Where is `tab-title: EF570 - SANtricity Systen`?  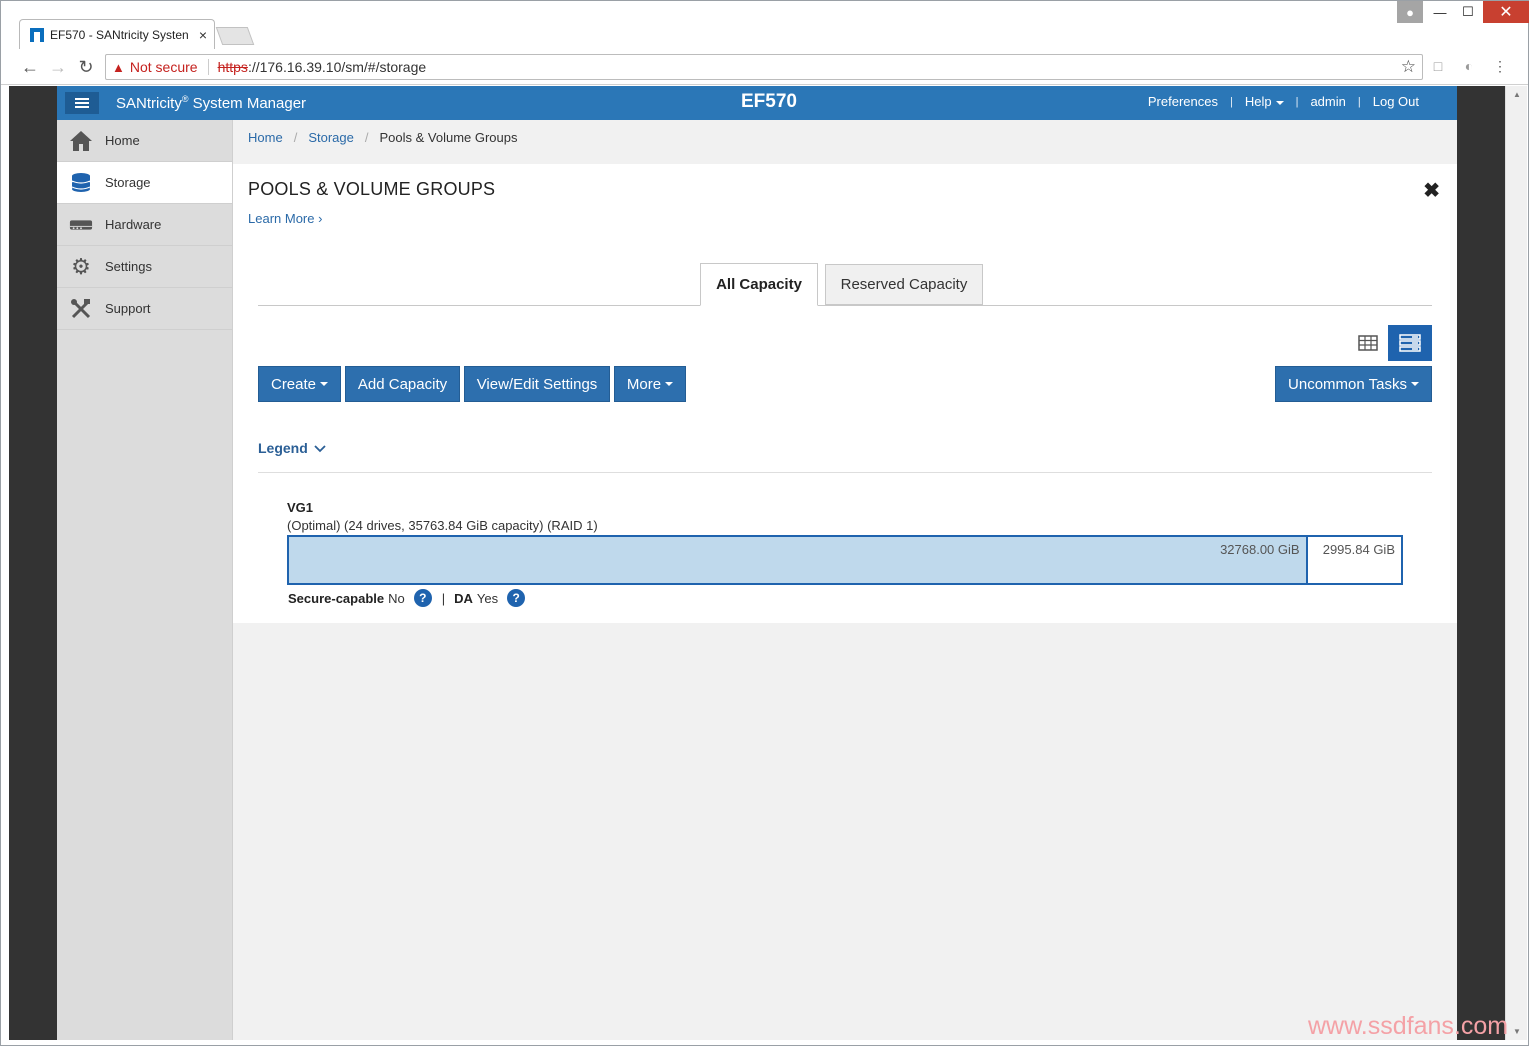
tab-title: EF570 - SANtricity Systen is located at coordinates (119, 34).